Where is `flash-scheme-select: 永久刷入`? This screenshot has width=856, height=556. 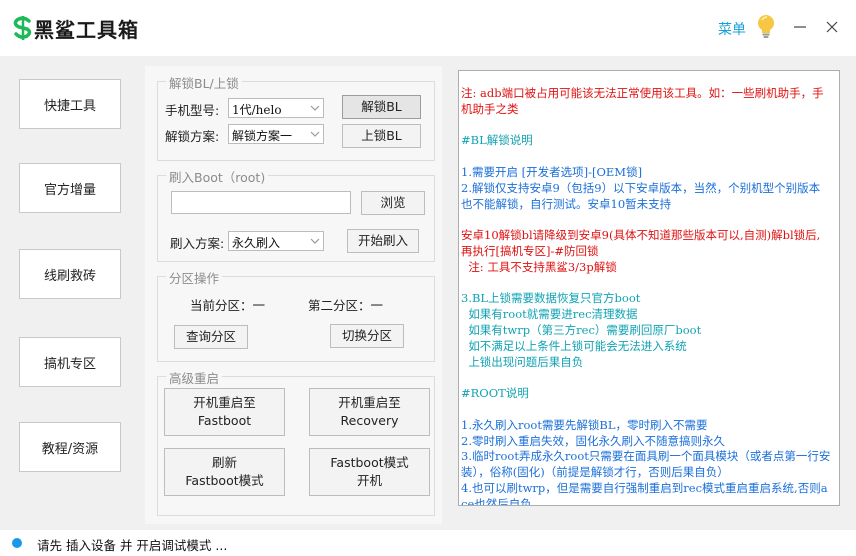
flash-scheme-select: 永久刷入 is located at coordinates (276, 241).